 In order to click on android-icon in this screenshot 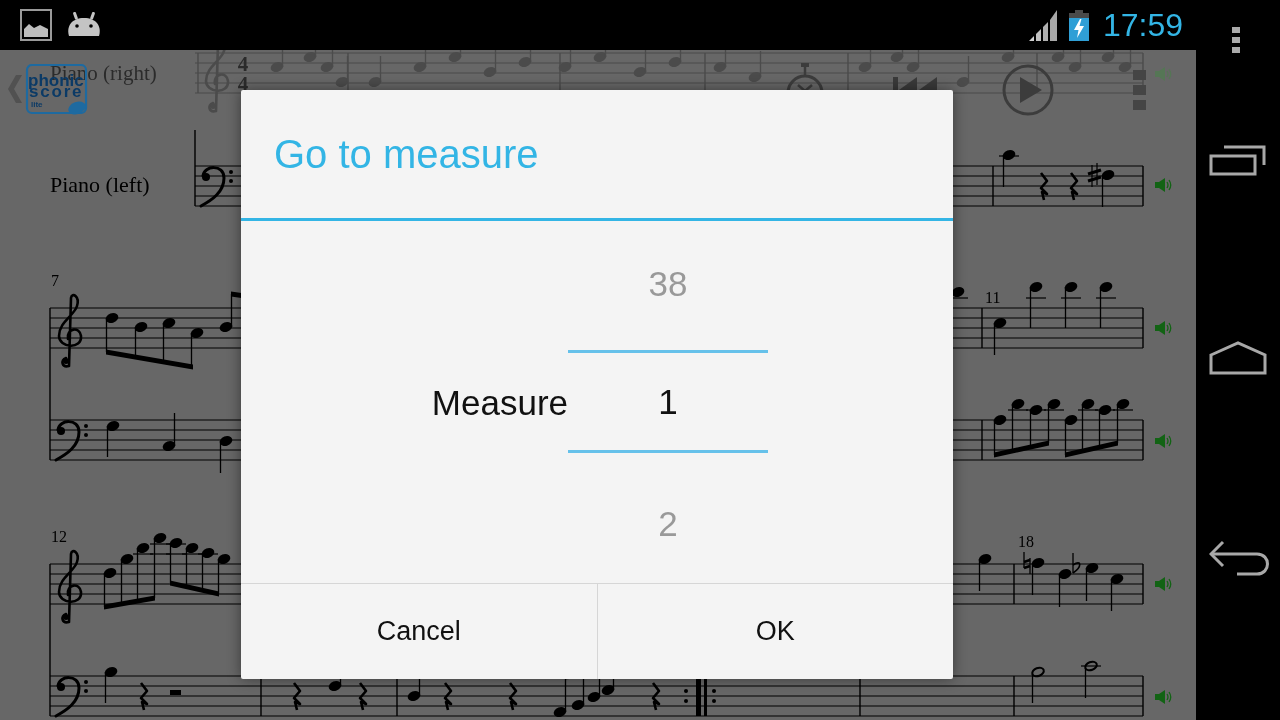, I will do `click(84, 25)`.